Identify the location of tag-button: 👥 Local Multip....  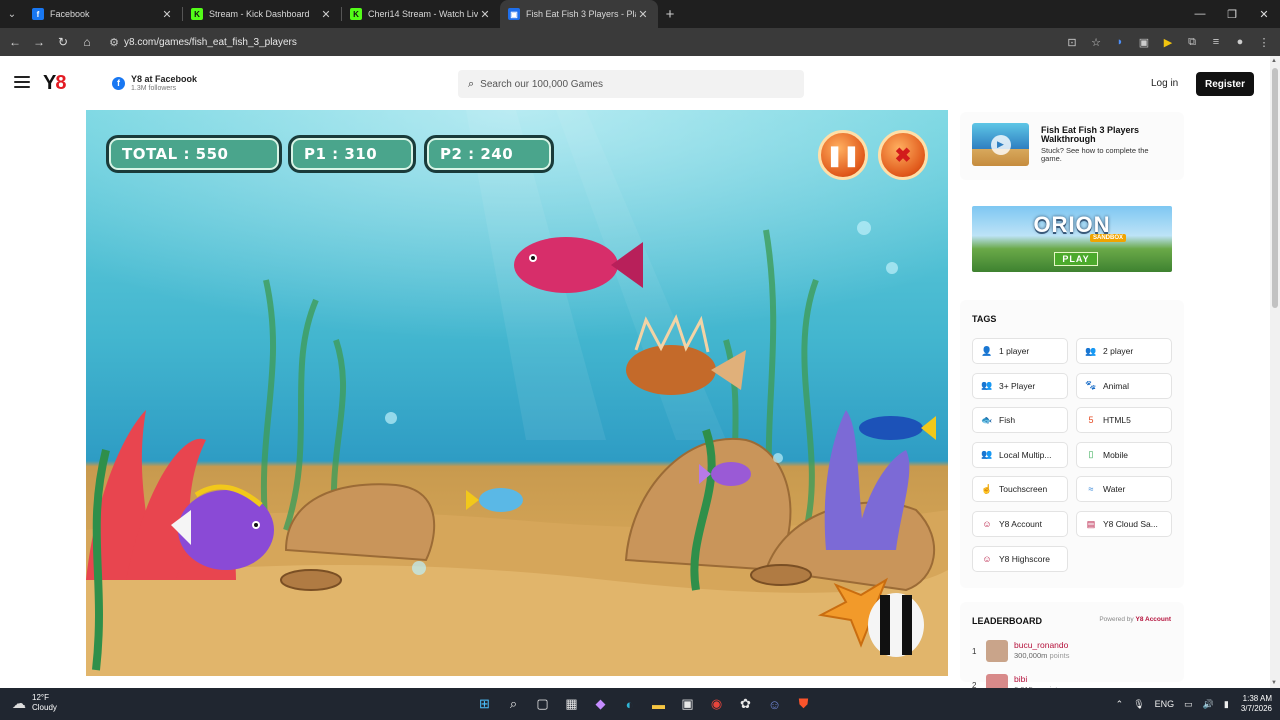
(1020, 454).